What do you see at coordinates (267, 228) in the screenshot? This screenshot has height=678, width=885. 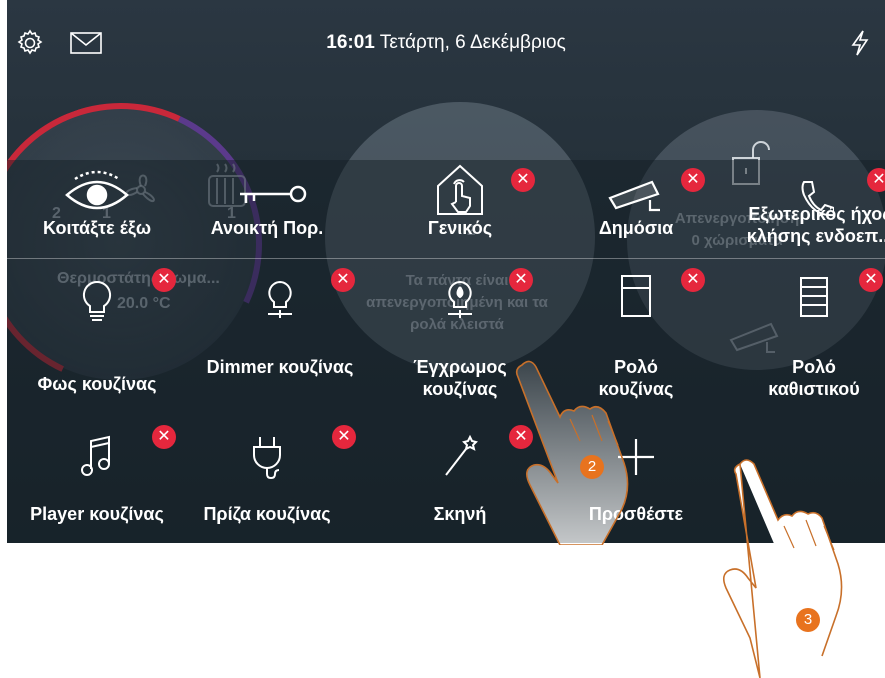 I see `tile-label: Ανοικτή Πορ.` at bounding box center [267, 228].